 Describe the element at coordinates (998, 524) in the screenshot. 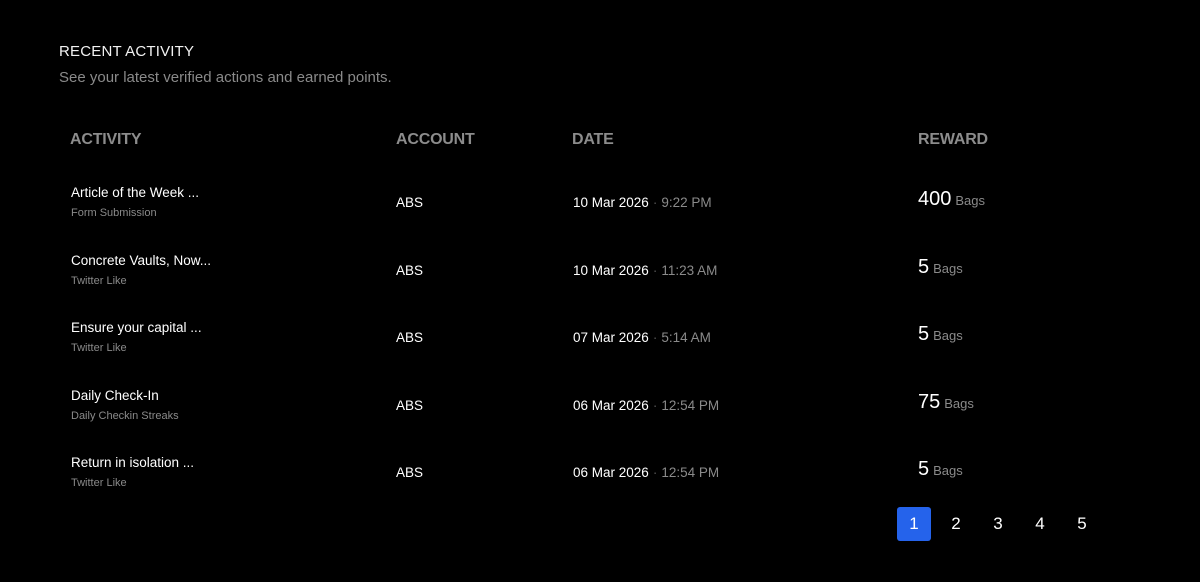

I see `page-button-3: 3` at that location.